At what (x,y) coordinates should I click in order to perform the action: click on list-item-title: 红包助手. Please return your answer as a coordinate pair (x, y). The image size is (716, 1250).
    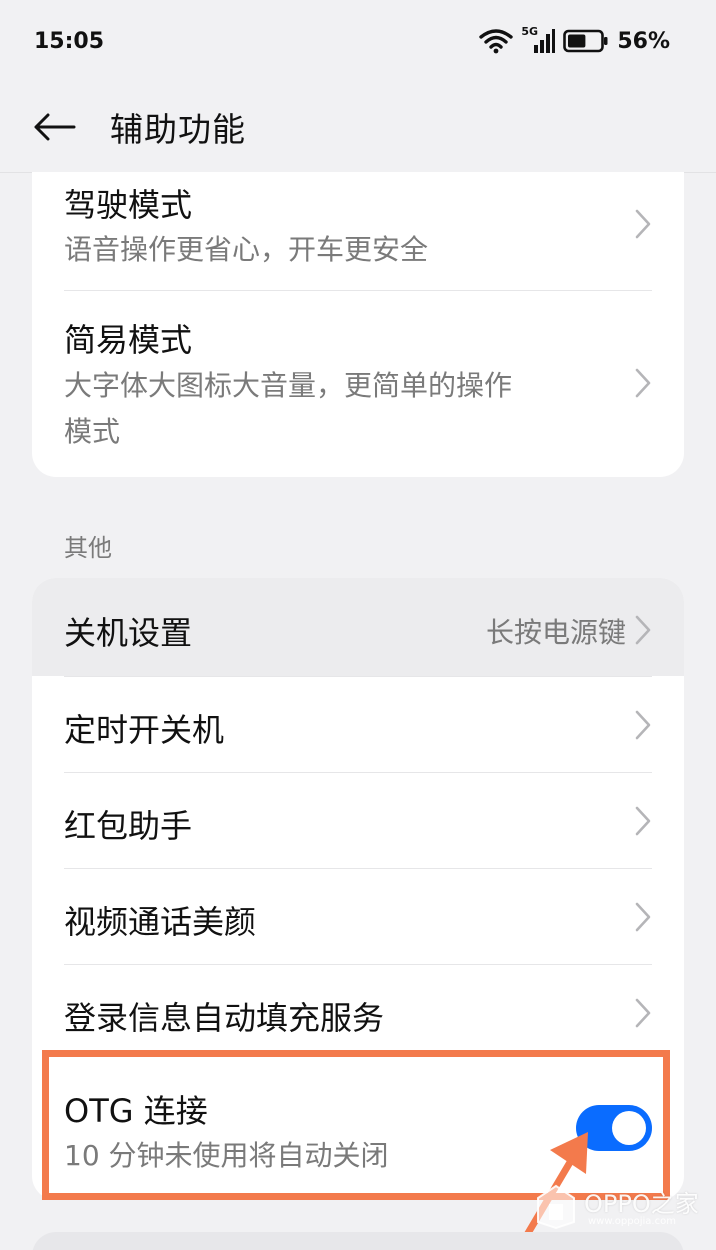
    Looking at the image, I should click on (128, 826).